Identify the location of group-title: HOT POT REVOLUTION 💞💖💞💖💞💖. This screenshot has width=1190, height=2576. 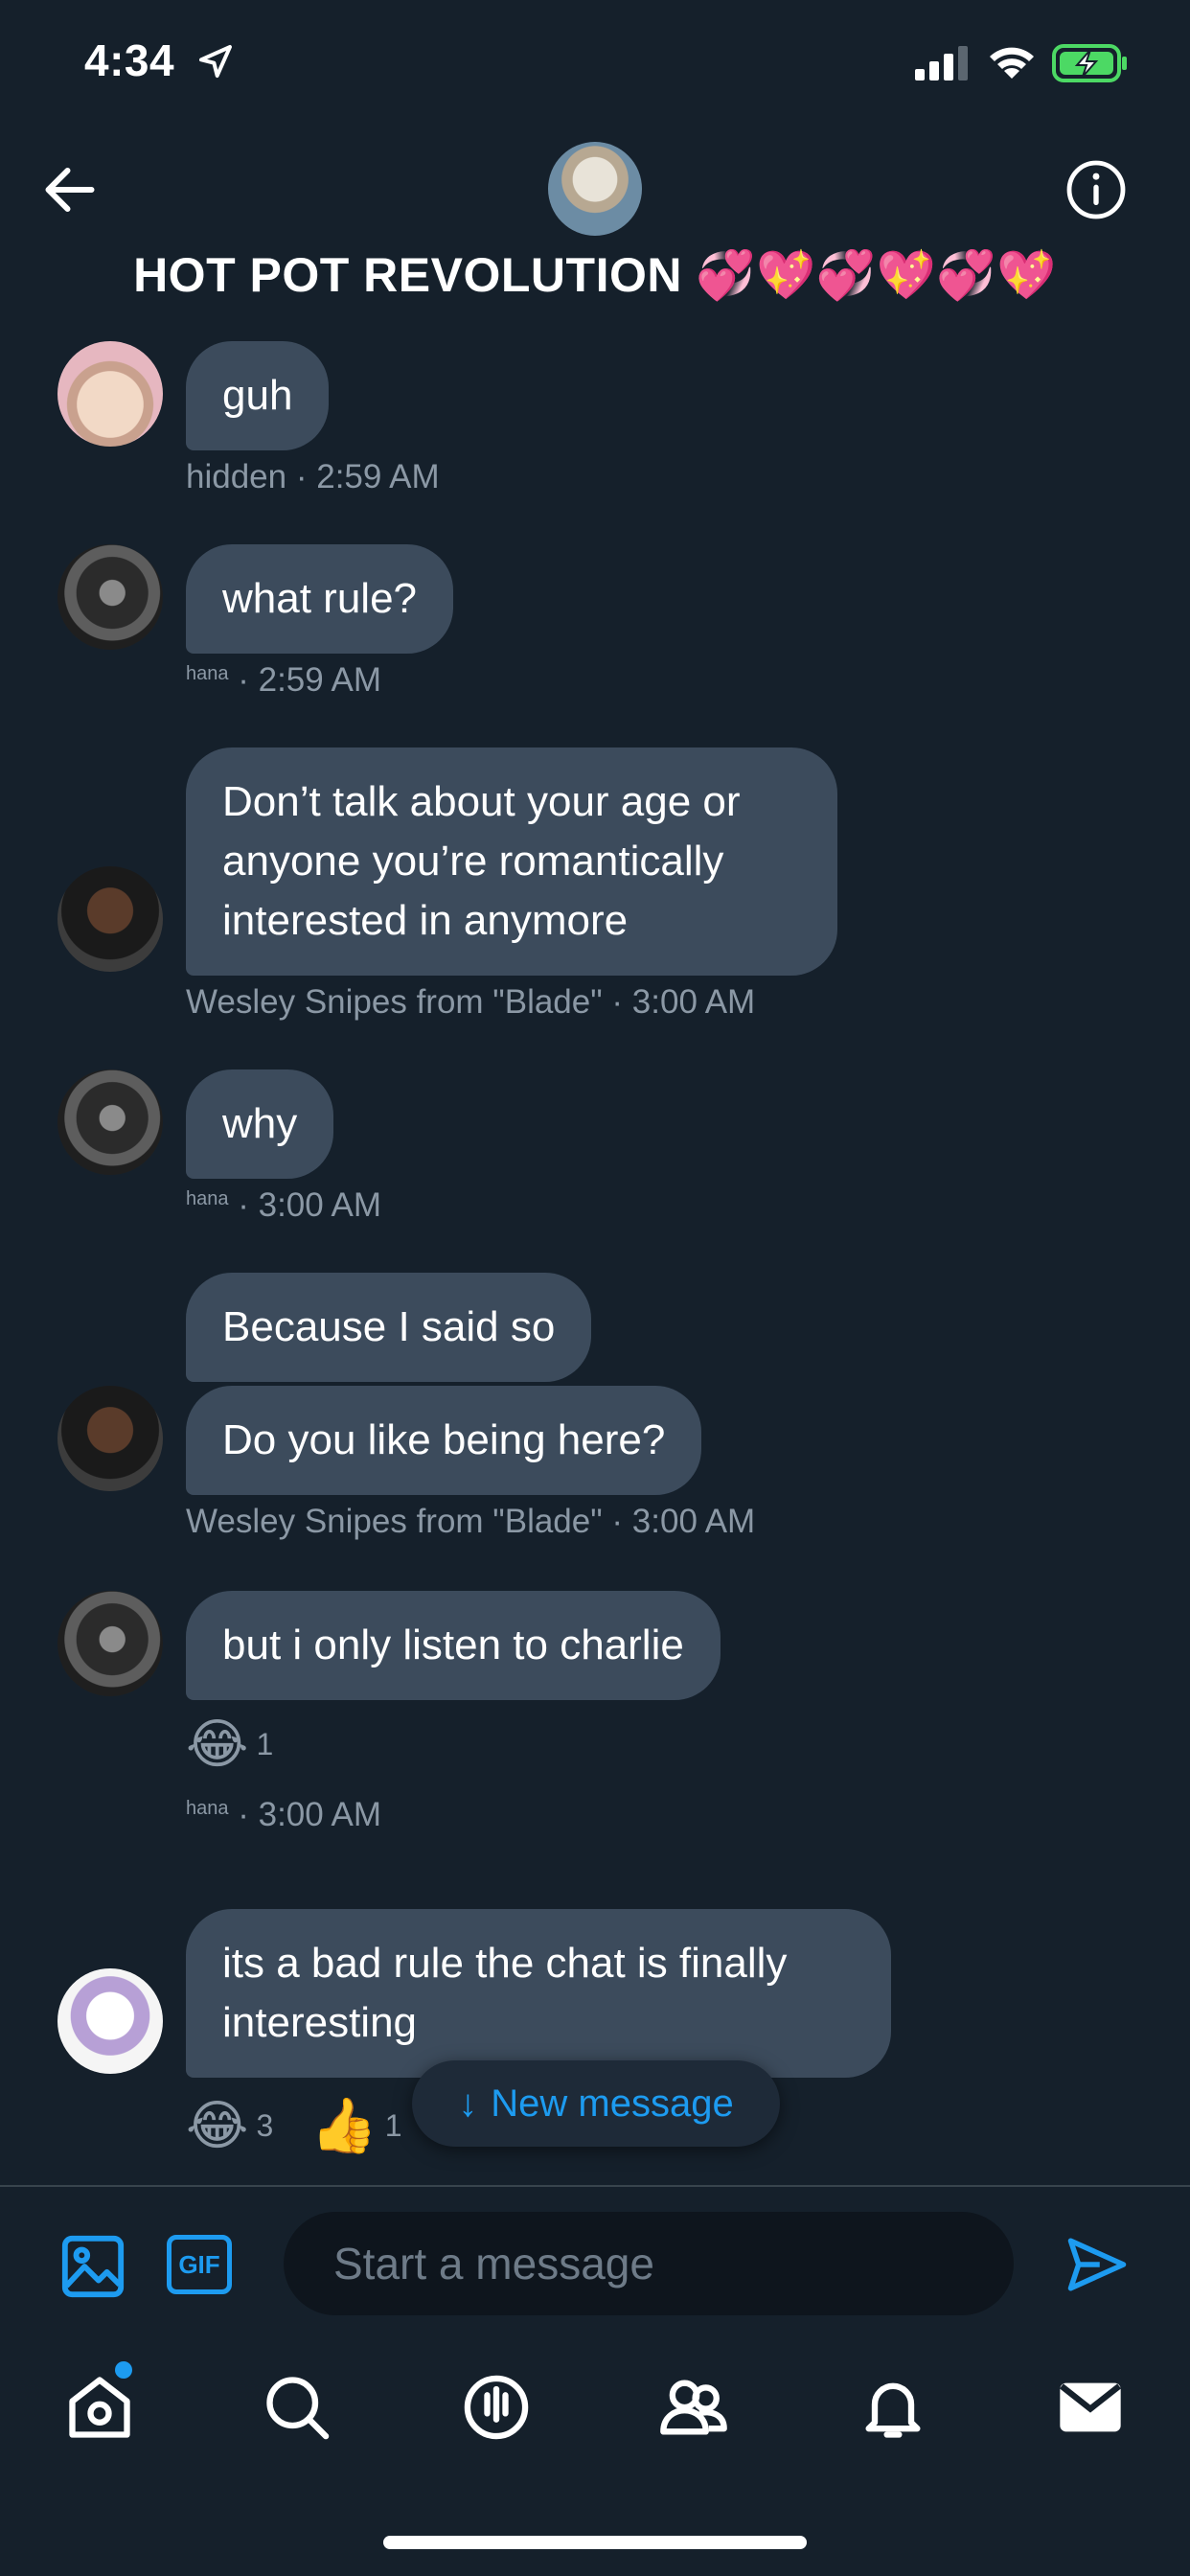
(595, 275).